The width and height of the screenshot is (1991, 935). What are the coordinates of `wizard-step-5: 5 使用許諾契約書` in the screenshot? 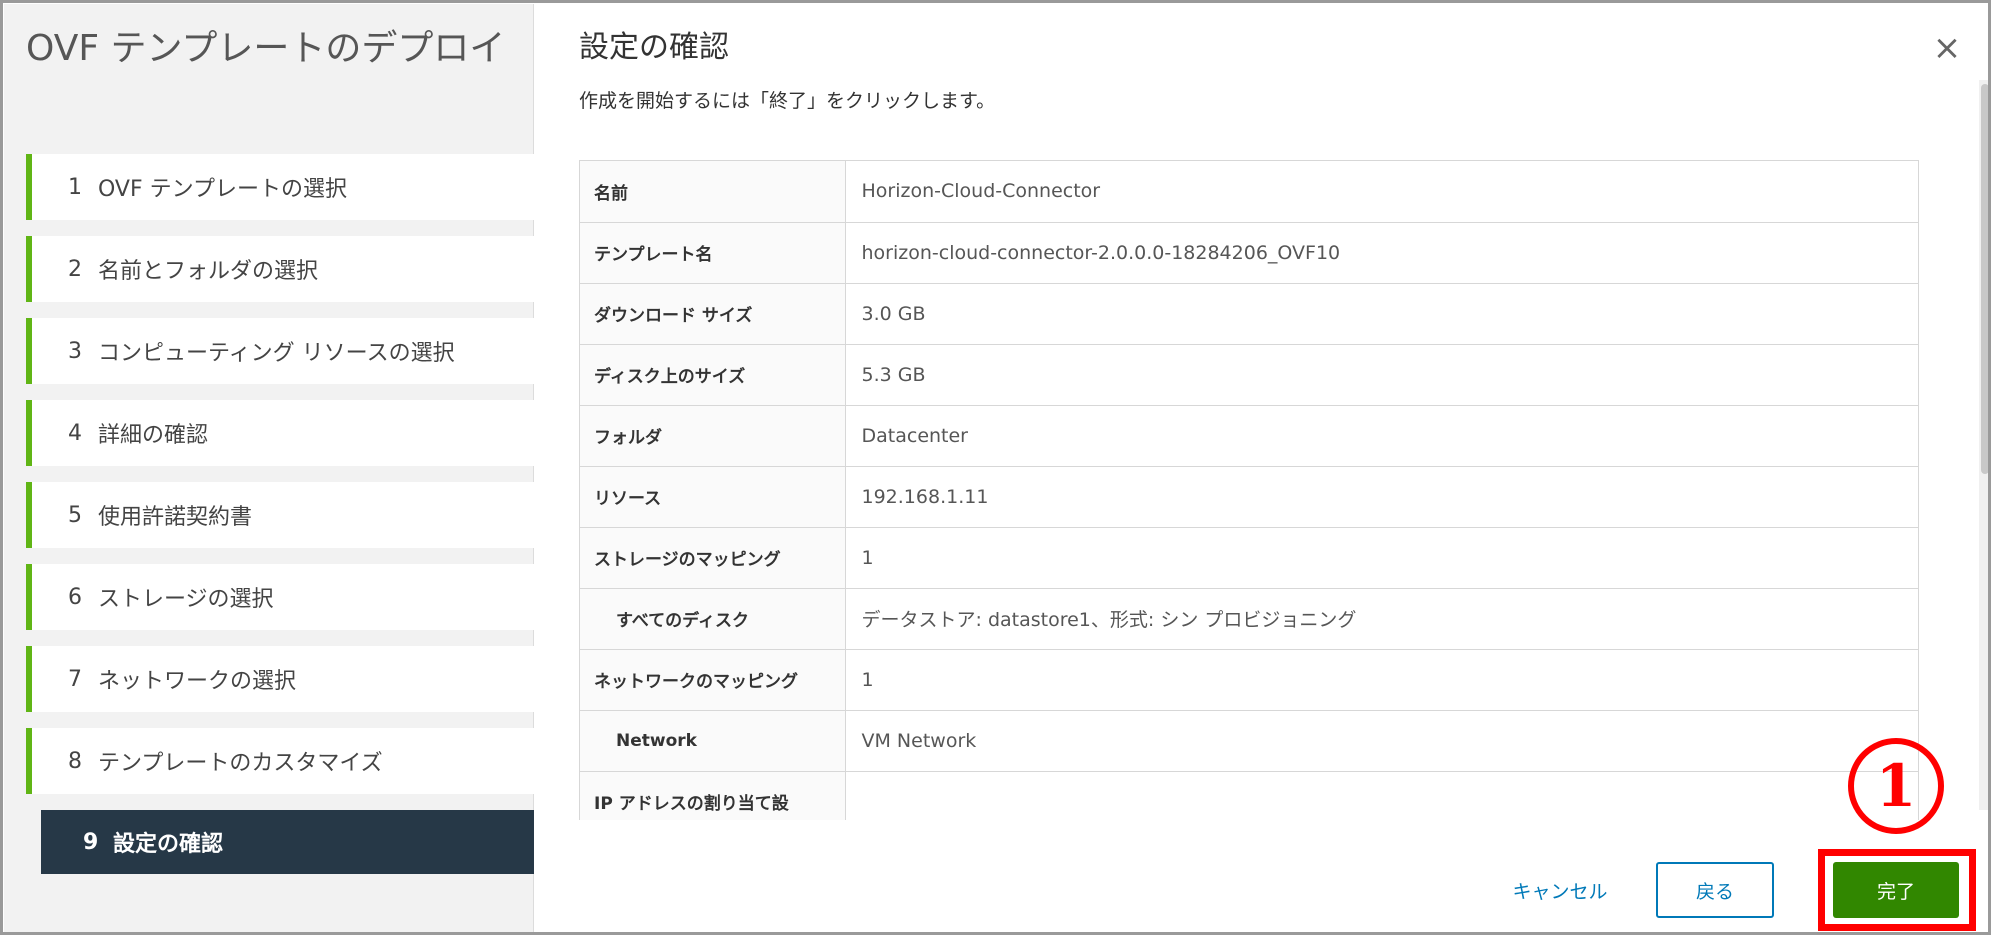 It's located at (280, 515).